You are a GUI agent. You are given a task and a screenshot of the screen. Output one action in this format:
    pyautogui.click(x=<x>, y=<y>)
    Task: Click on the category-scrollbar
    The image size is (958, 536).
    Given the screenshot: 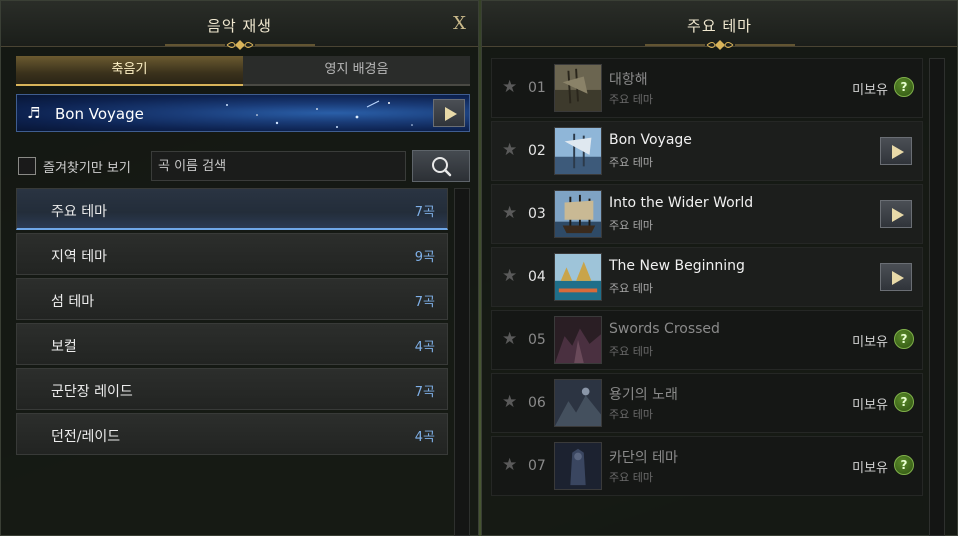 What is the action you would take?
    pyautogui.click(x=462, y=362)
    